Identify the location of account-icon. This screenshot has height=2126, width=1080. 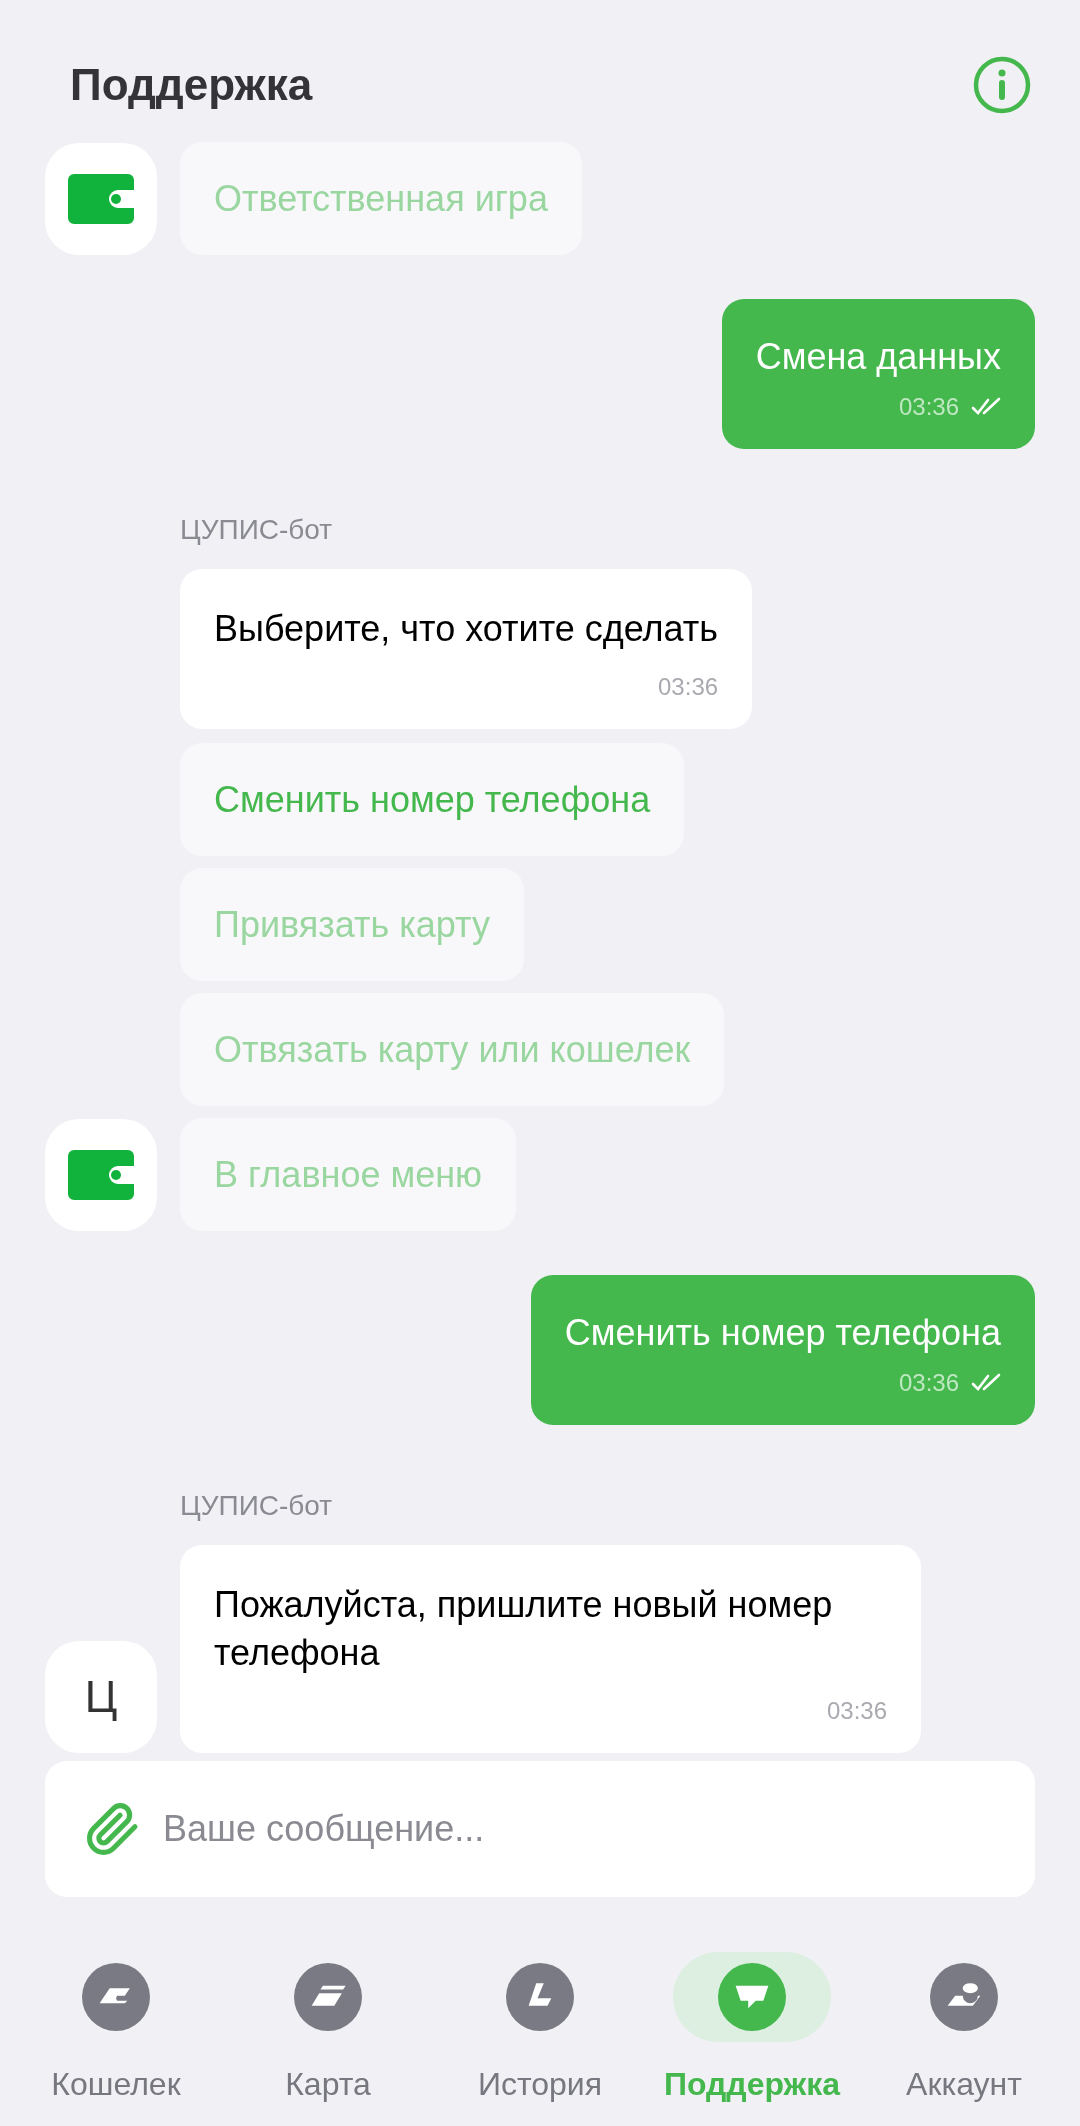
(964, 1997).